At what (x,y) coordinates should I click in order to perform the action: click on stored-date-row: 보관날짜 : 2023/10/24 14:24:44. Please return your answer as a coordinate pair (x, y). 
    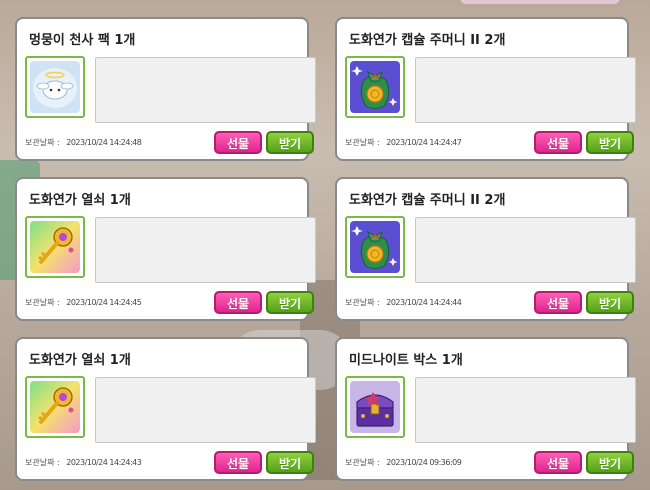
    Looking at the image, I should click on (403, 302).